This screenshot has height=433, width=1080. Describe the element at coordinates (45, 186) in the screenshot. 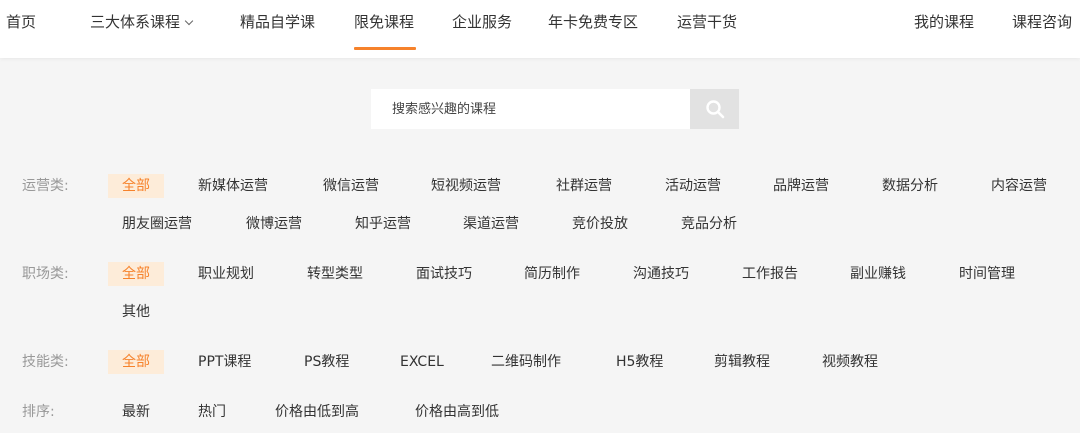

I see `filter-label-operations: 运营类:` at that location.